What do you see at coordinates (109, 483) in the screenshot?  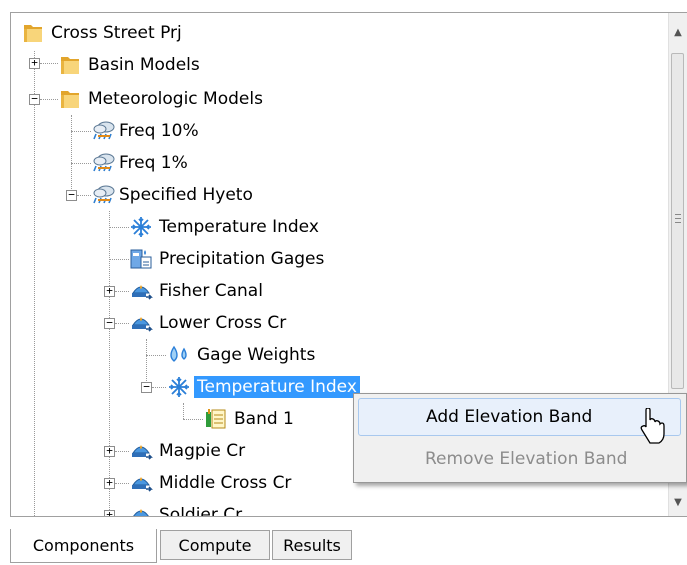 I see `expand-toggle-middle-cross-cr: +` at bounding box center [109, 483].